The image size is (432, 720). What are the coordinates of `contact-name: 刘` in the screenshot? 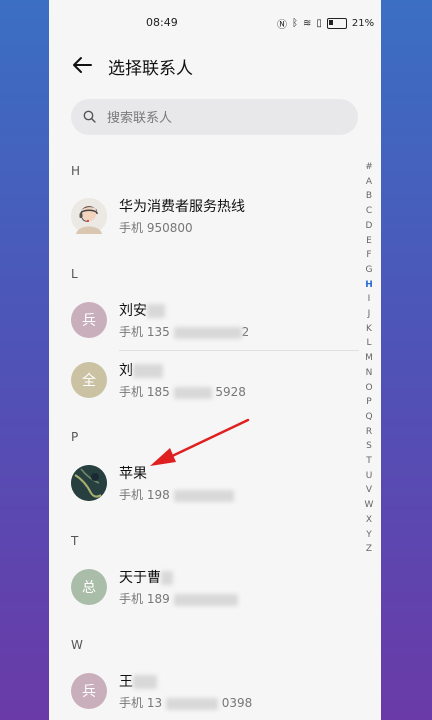 It's located at (141, 370).